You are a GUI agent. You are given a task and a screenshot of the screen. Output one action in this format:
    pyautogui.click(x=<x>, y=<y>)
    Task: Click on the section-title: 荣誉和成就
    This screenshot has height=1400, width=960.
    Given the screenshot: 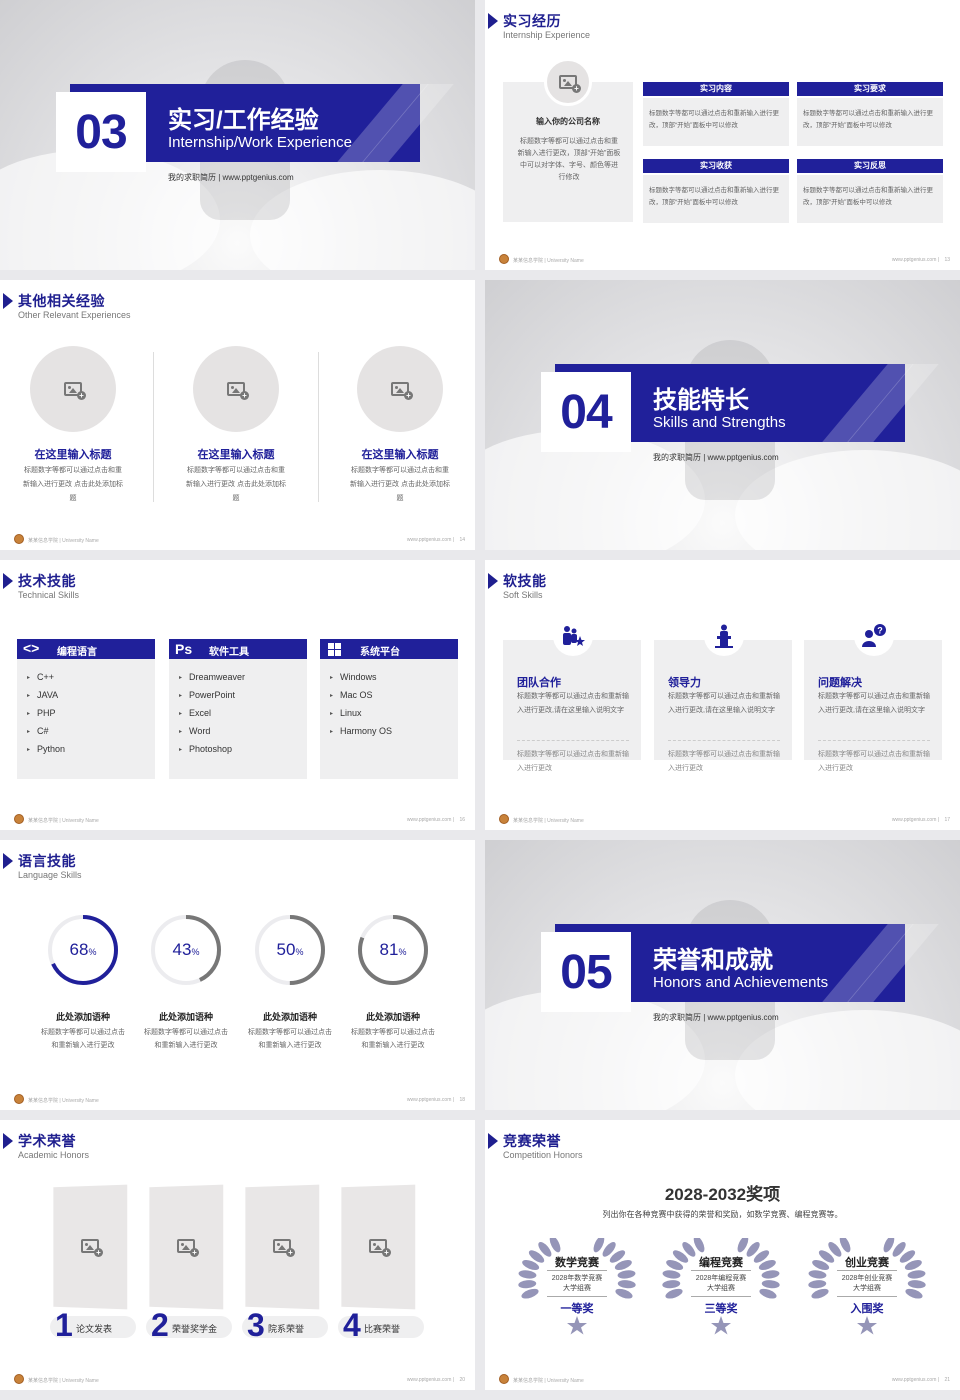 What is the action you would take?
    pyautogui.click(x=713, y=960)
    